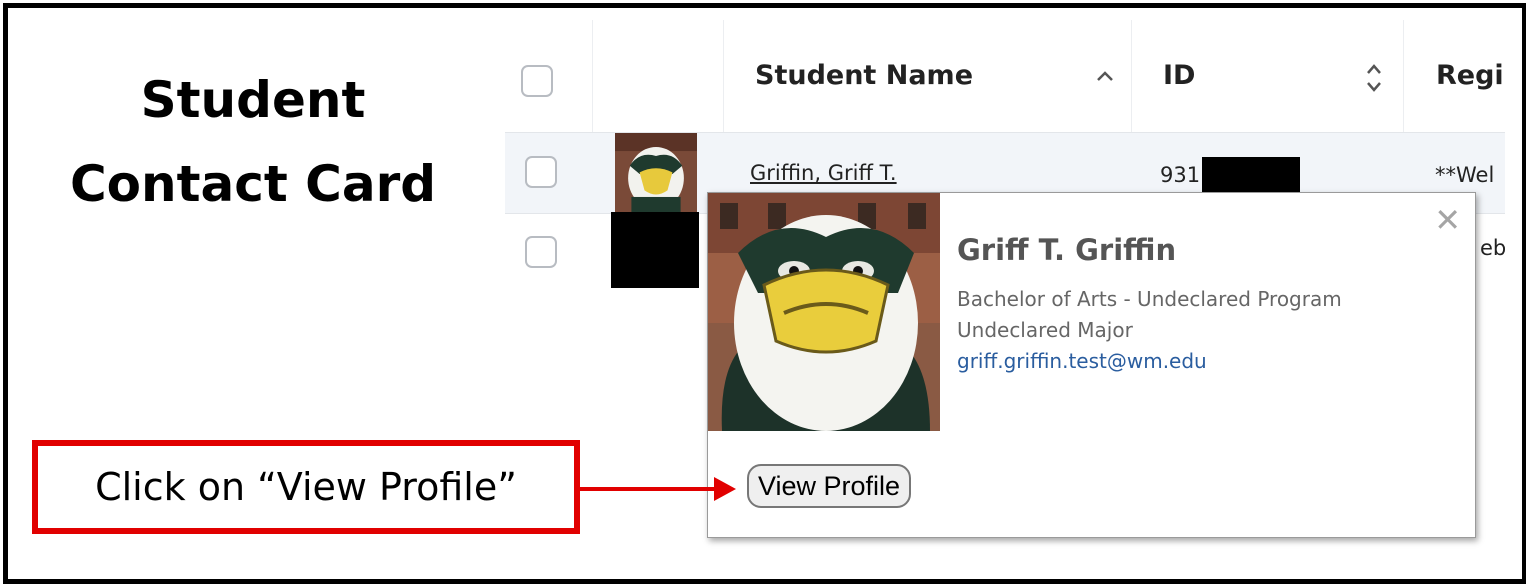  What do you see at coordinates (1492, 248) in the screenshot?
I see `registration-cell: eb` at bounding box center [1492, 248].